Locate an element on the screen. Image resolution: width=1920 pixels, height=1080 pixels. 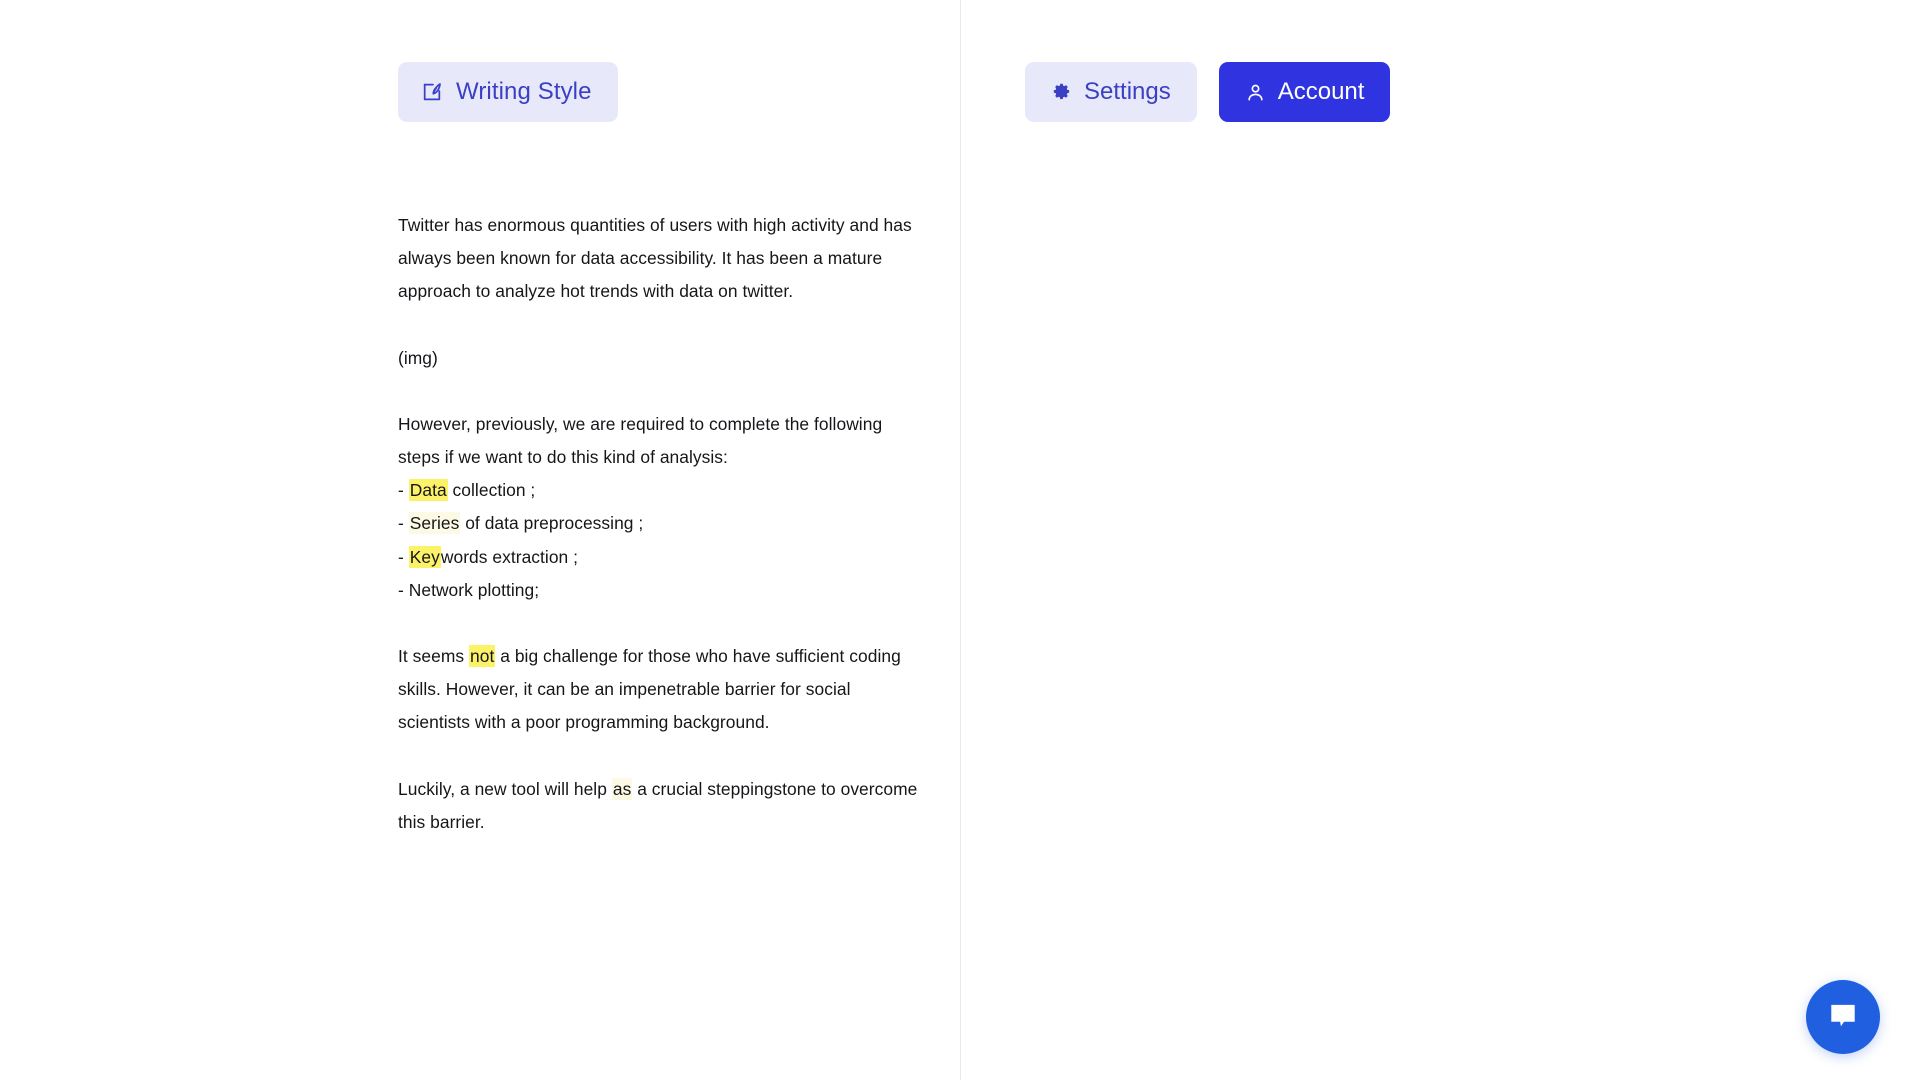
list-item-rest: collection ; is located at coordinates (491, 490).